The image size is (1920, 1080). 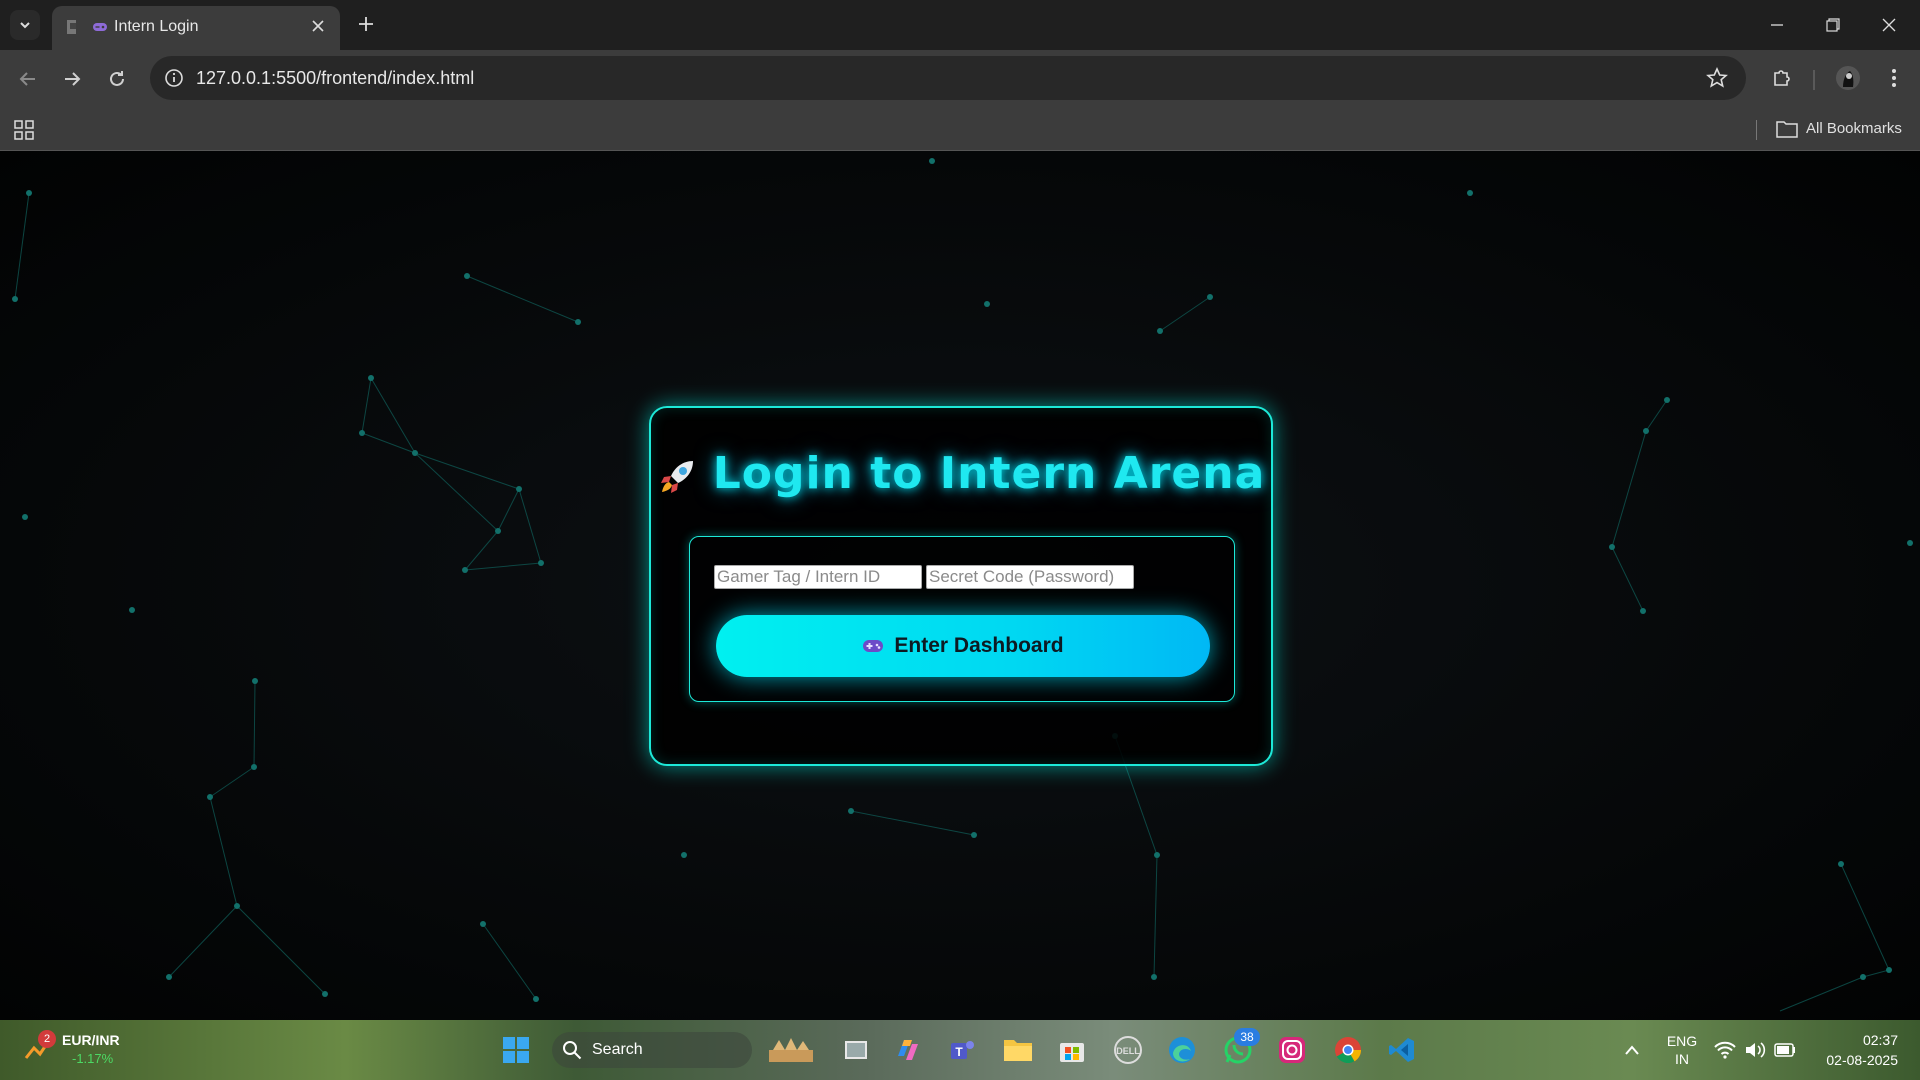 I want to click on arrow-left-icon, so click(x=27, y=79).